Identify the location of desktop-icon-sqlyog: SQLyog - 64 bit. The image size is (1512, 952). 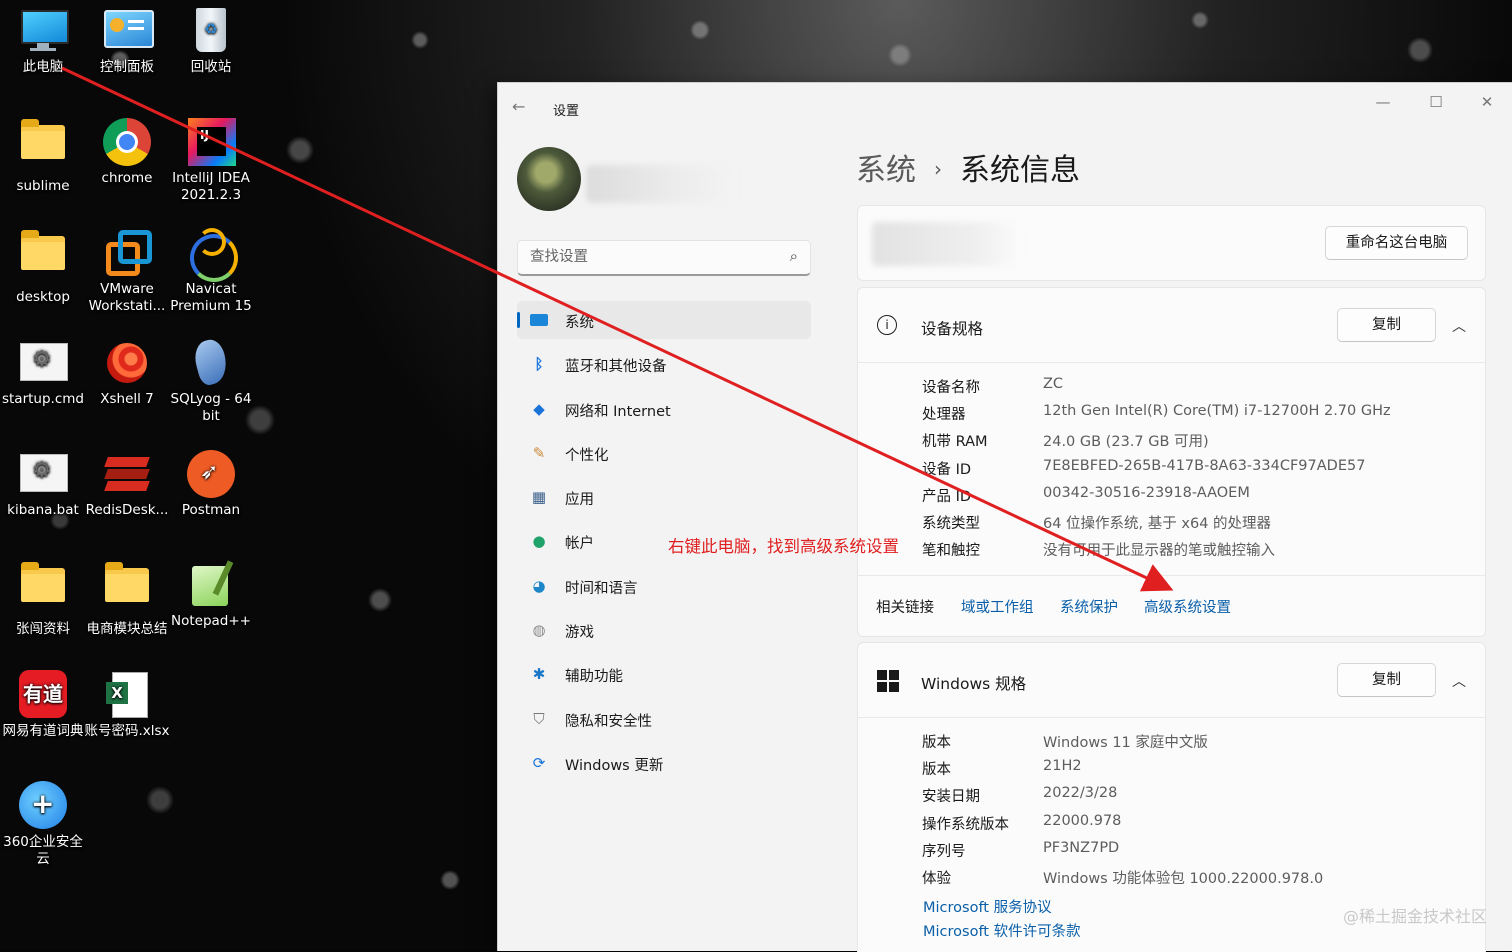
(211, 380).